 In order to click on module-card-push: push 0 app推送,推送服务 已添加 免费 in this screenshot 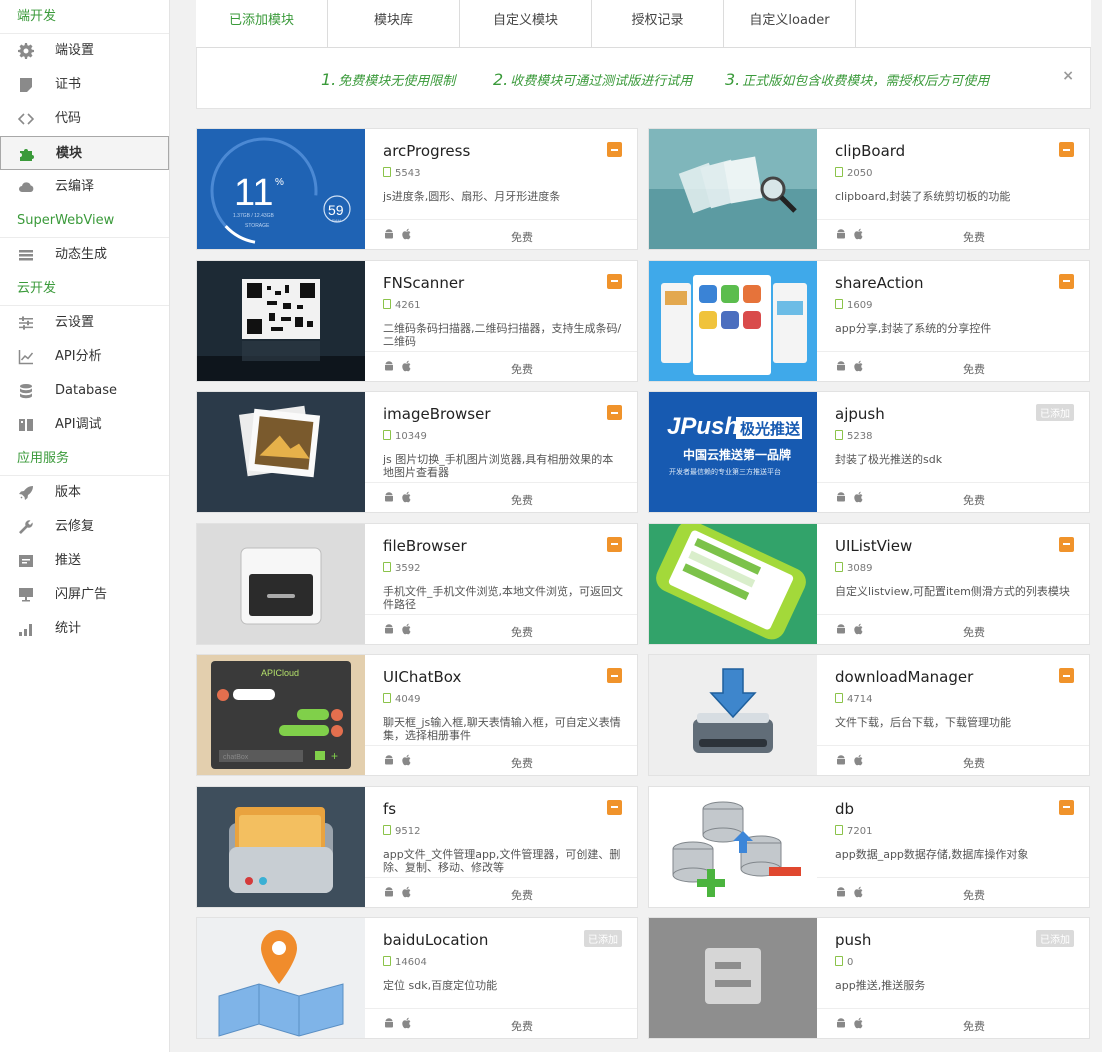, I will do `click(869, 978)`.